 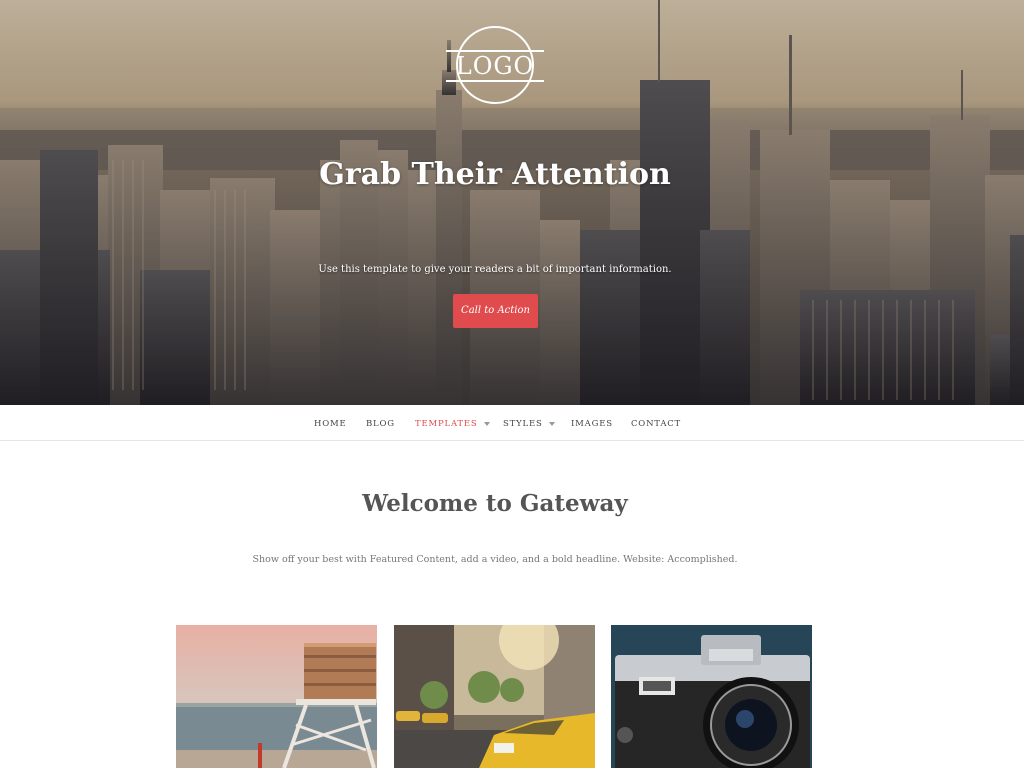 I want to click on nav-item-images: IMAGES, so click(x=592, y=424).